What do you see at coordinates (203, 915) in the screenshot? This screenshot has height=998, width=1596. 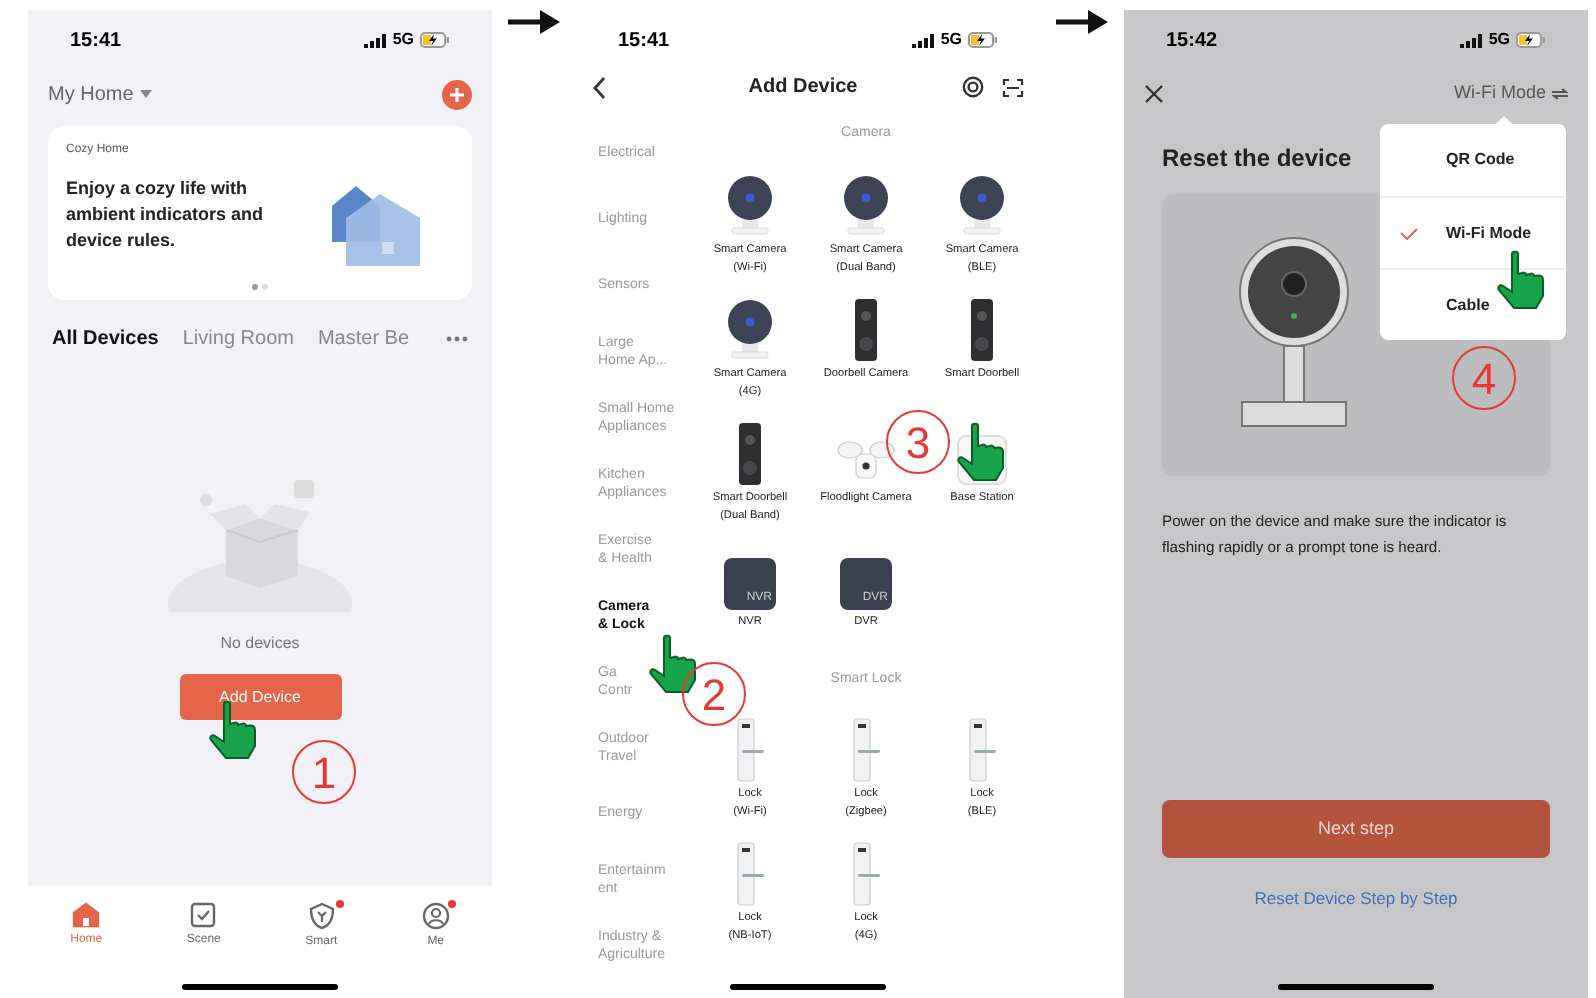 I see `checkbox-icon` at bounding box center [203, 915].